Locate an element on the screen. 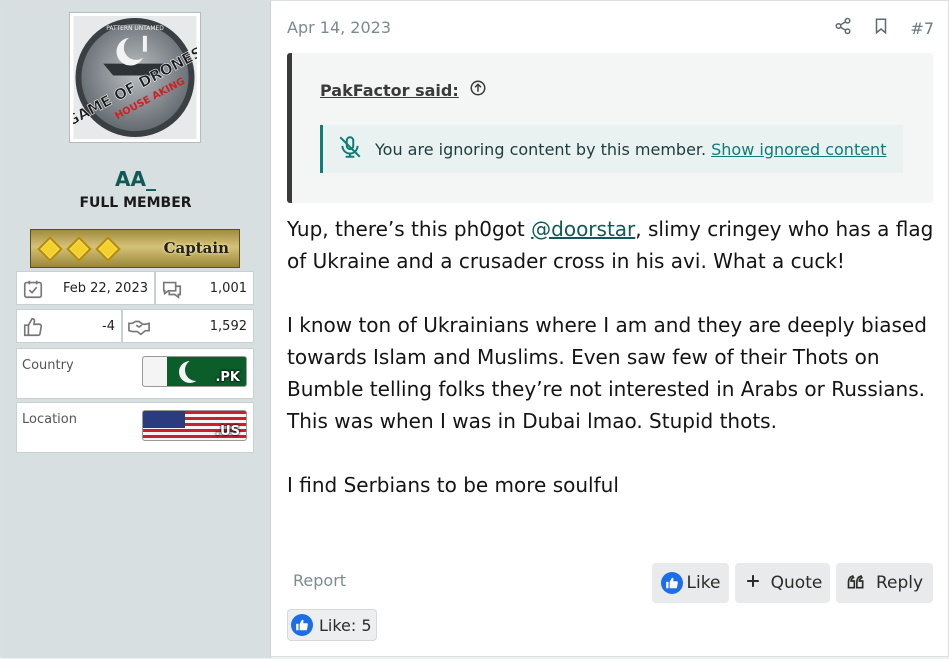 This screenshot has height=659, width=949. messages-count: 1,001 is located at coordinates (228, 288).